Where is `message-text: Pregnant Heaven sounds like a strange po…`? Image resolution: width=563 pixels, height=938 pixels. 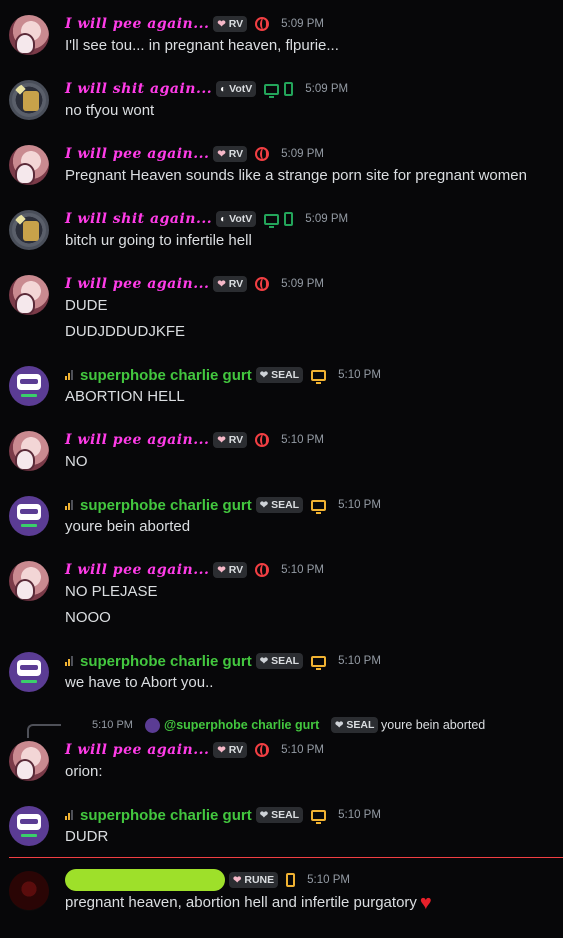 message-text: Pregnant Heaven sounds like a strange po… is located at coordinates (296, 175).